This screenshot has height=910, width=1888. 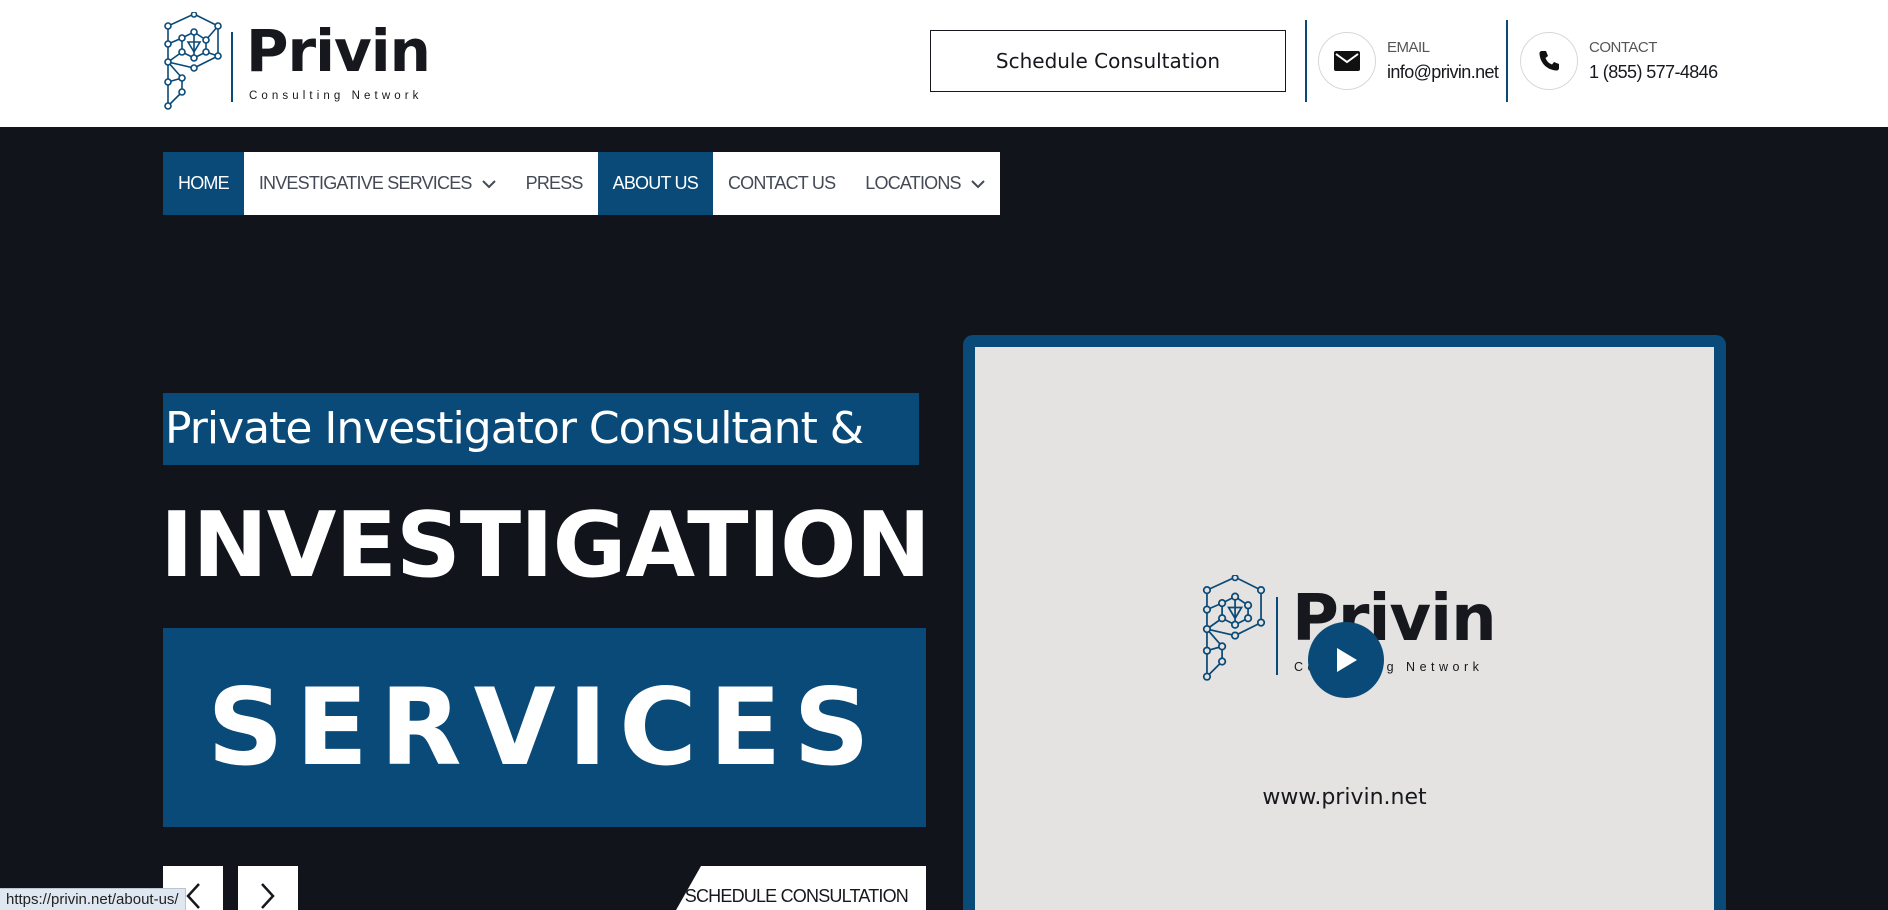 What do you see at coordinates (1408, 61) in the screenshot?
I see `email-contact: EMAIL info@privin.net` at bounding box center [1408, 61].